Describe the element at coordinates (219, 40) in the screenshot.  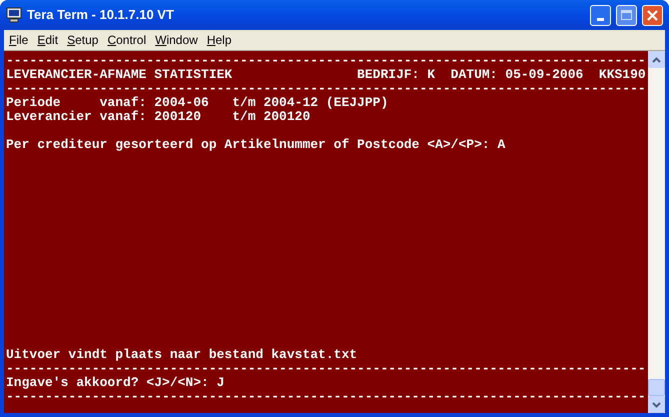
I see `menu-item: Help` at that location.